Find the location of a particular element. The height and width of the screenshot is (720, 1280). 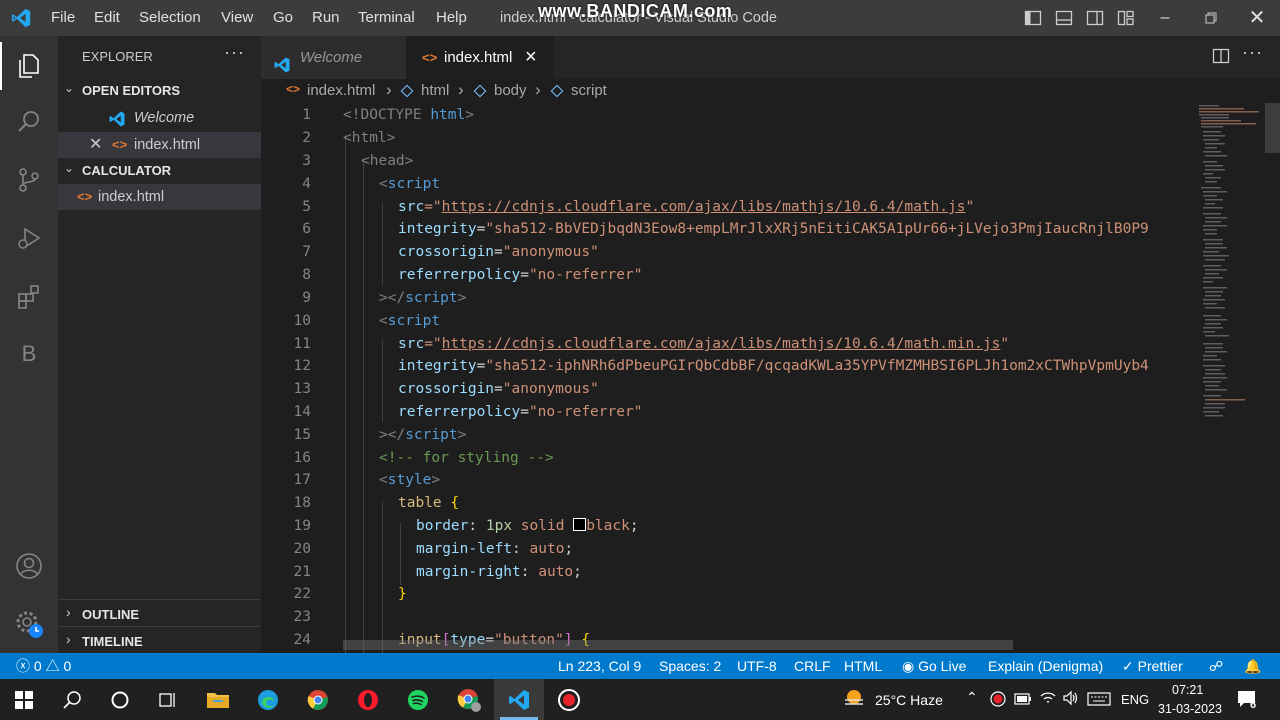

input-language: ENG is located at coordinates (1135, 699).